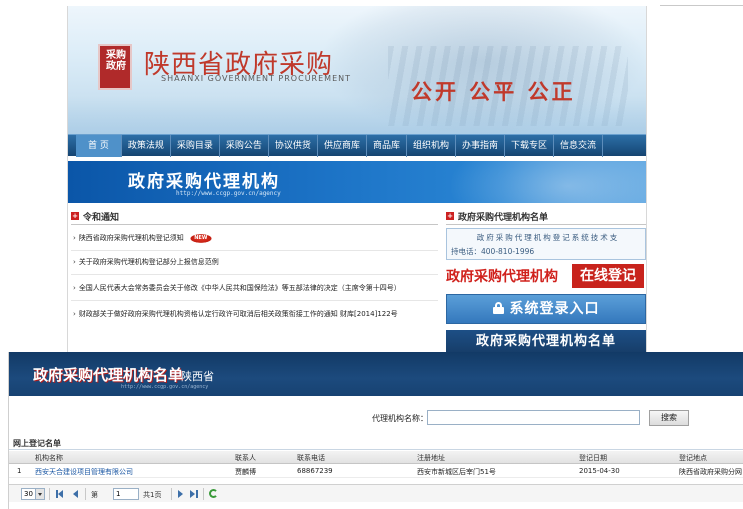 The image size is (743, 509). Describe the element at coordinates (108, 375) in the screenshot. I see `registry-title: 政府采购代理机构名单` at that location.